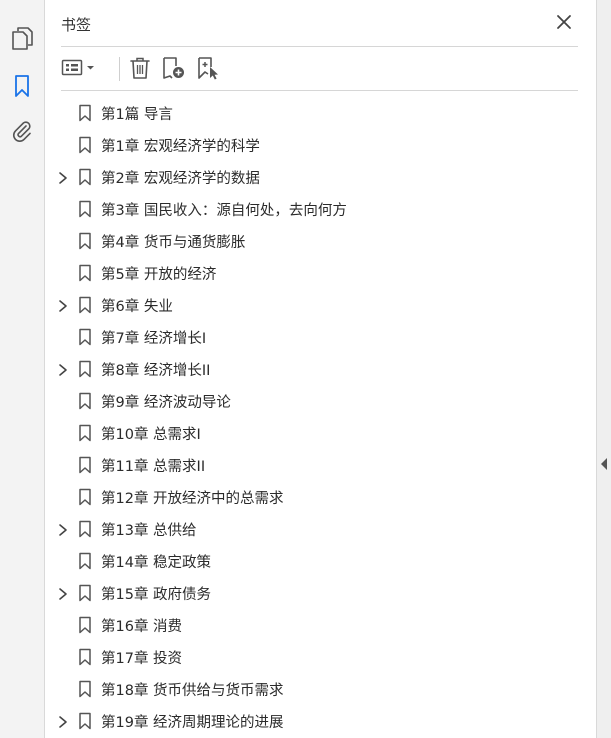 This screenshot has width=611, height=738. What do you see at coordinates (153, 467) in the screenshot?
I see `bookmark-label: 第11章 总需求II` at bounding box center [153, 467].